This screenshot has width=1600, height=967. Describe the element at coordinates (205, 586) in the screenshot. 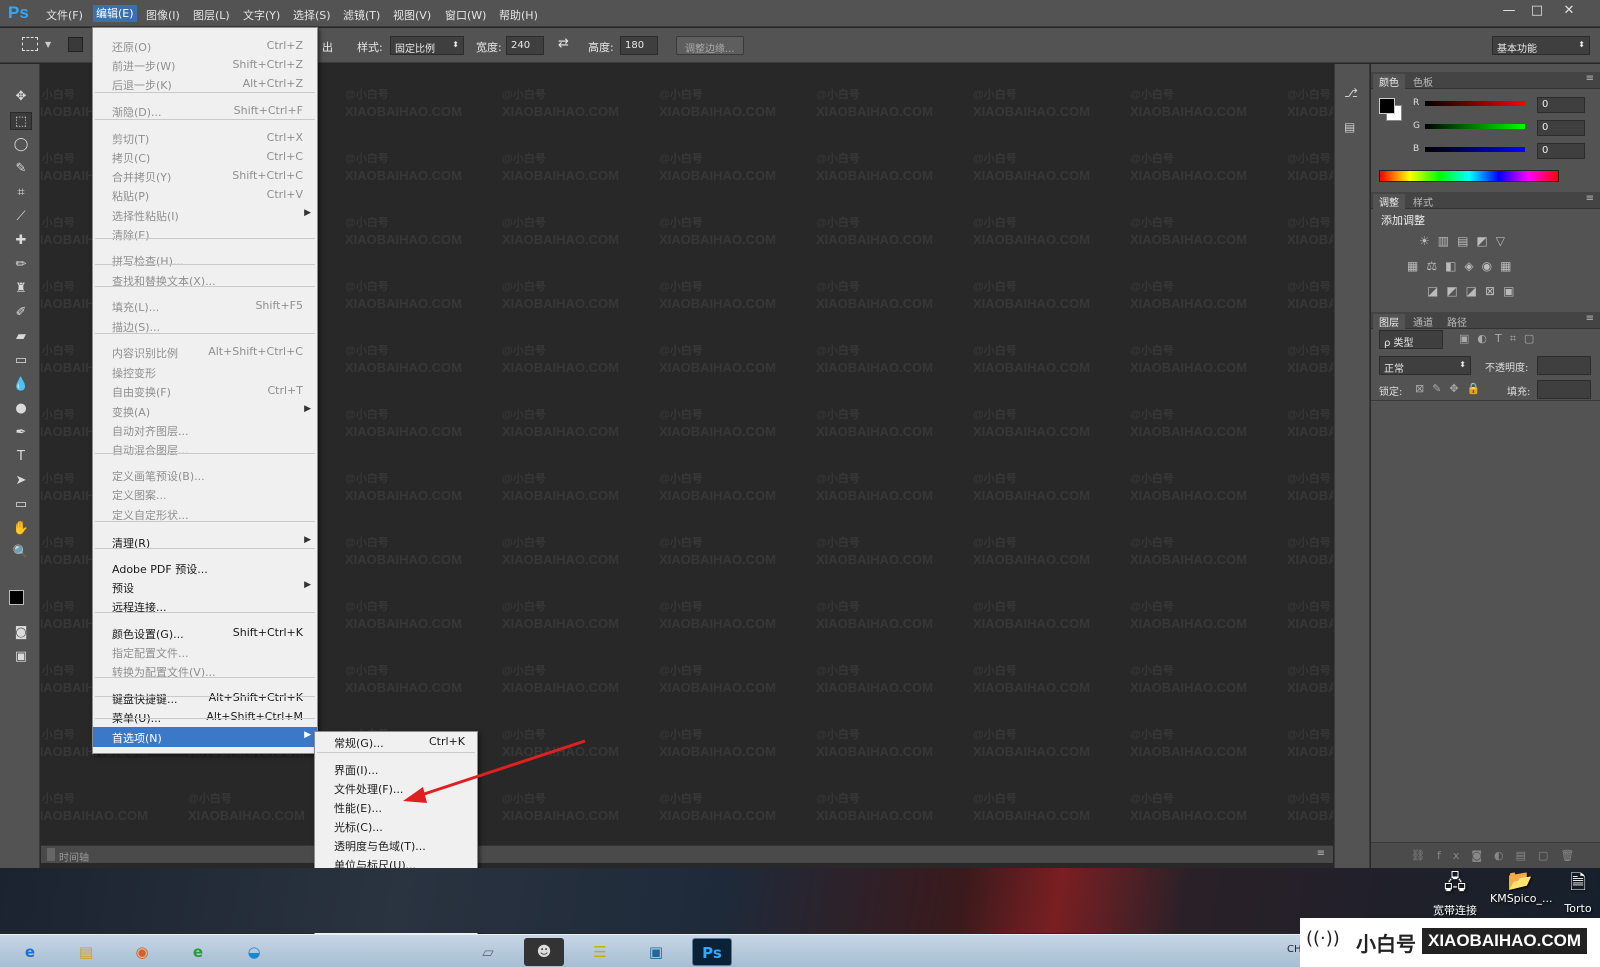

I see `edit-menu-item: 预设 ▶` at that location.